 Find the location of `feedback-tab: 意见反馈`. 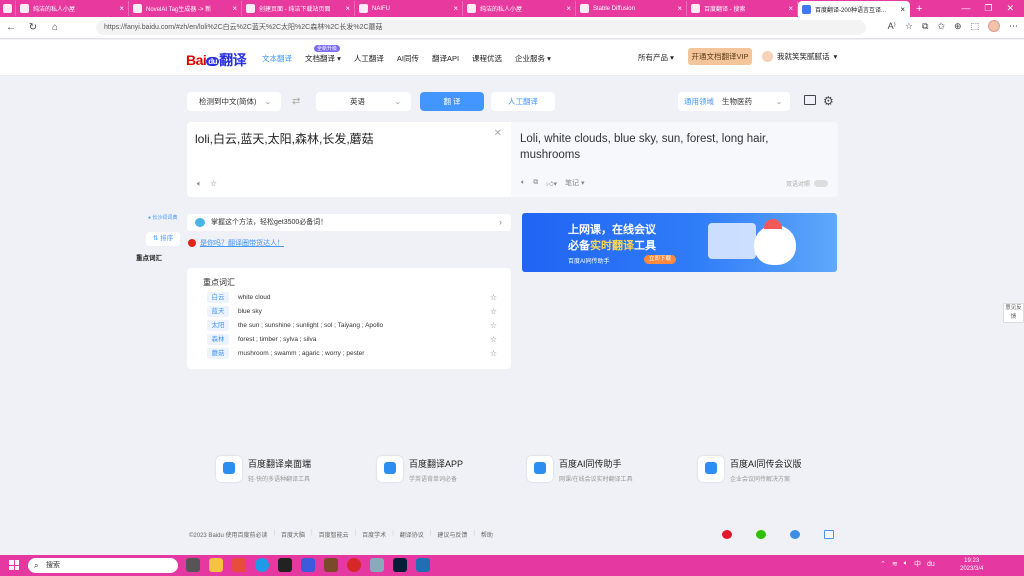

feedback-tab: 意见反馈 is located at coordinates (1013, 313).